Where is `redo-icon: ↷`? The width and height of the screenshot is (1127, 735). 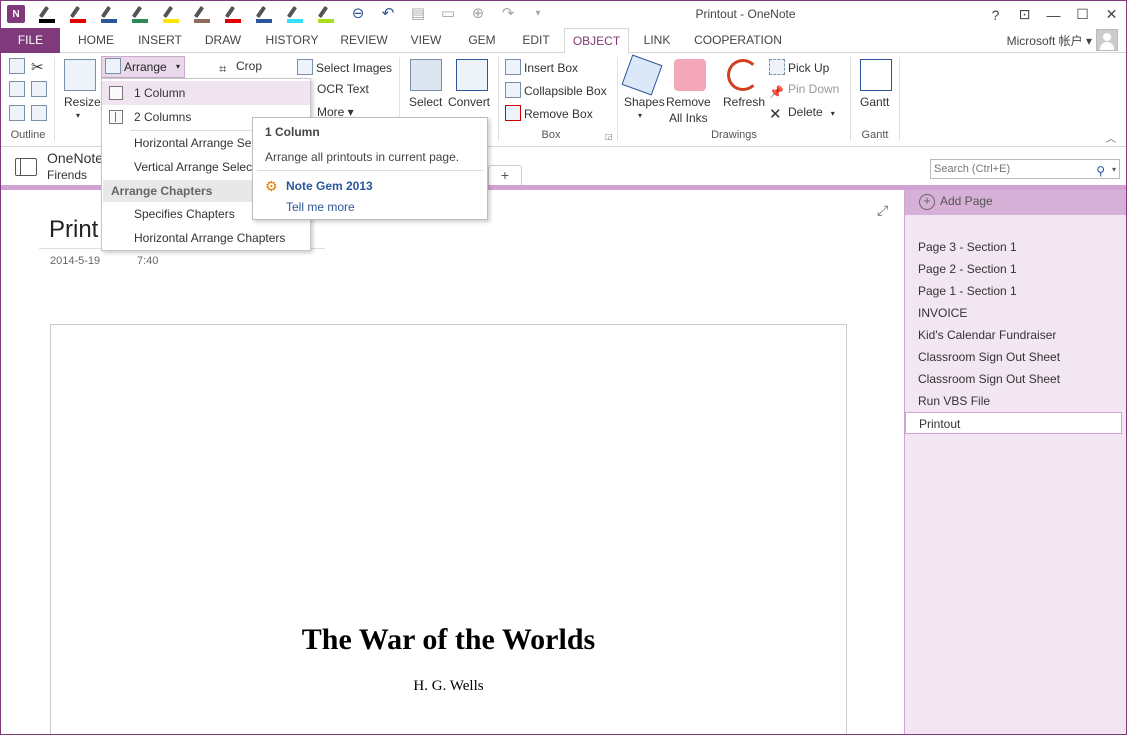
redo-icon: ↷ is located at coordinates (508, 14).